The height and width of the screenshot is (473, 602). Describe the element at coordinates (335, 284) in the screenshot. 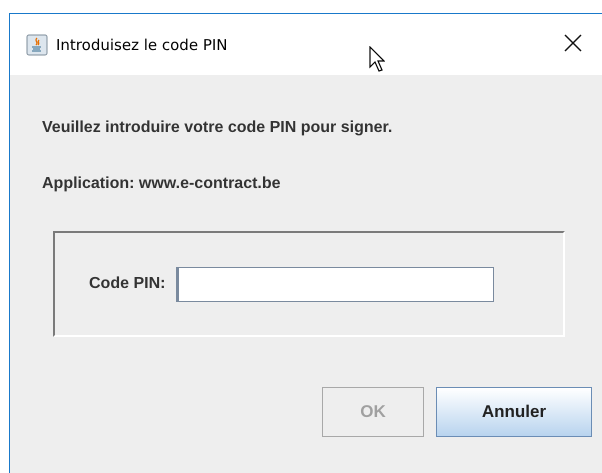

I see `pin-input-field` at that location.